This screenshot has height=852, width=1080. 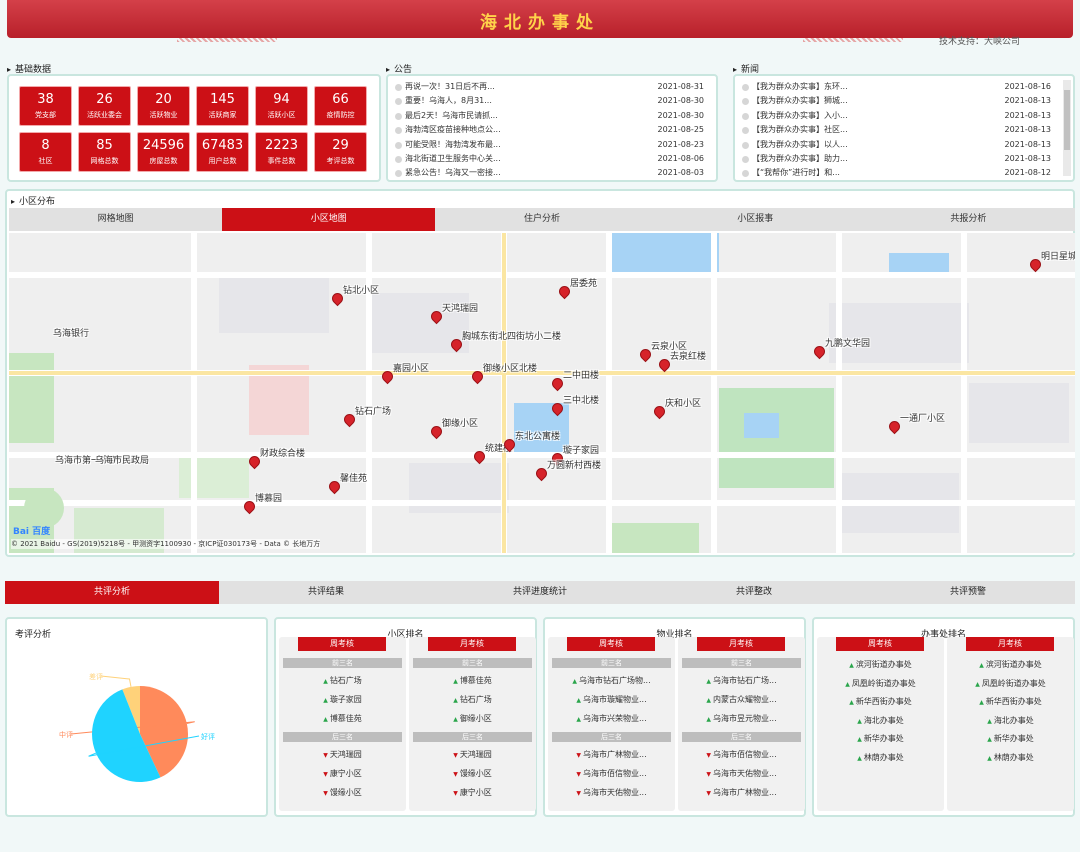 I want to click on notice-item: 海北街道卫生服务中心关... 2021-08-06, so click(x=552, y=159).